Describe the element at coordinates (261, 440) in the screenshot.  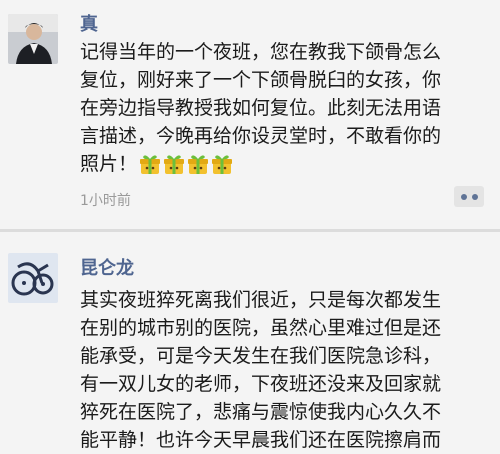
I see `post-content-line: 能平静！也许今天早晨我们还在医院擦肩而` at that location.